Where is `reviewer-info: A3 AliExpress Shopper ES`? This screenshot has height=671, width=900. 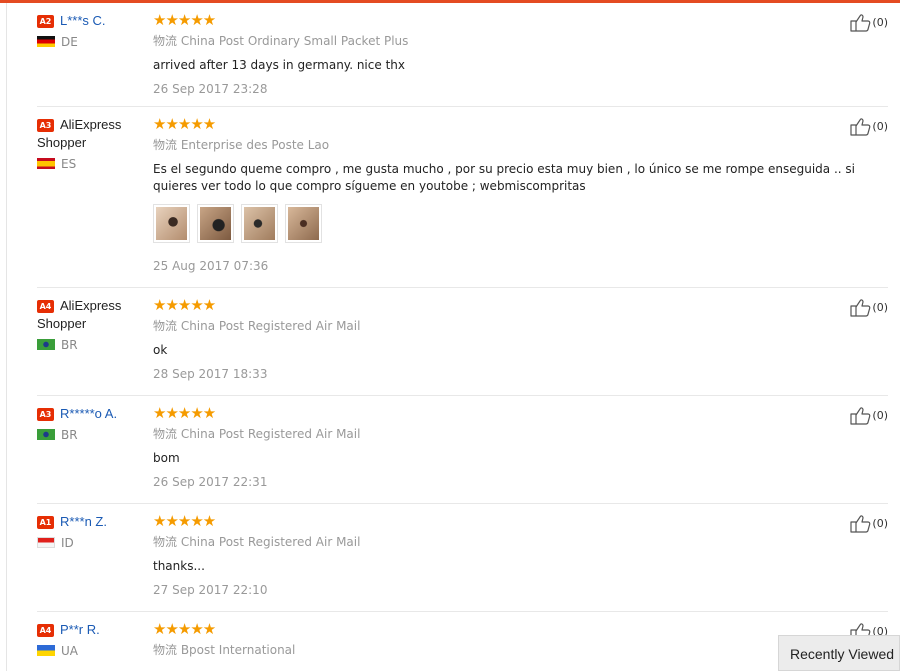
reviewer-info: A3 AliExpress Shopper ES is located at coordinates (92, 143).